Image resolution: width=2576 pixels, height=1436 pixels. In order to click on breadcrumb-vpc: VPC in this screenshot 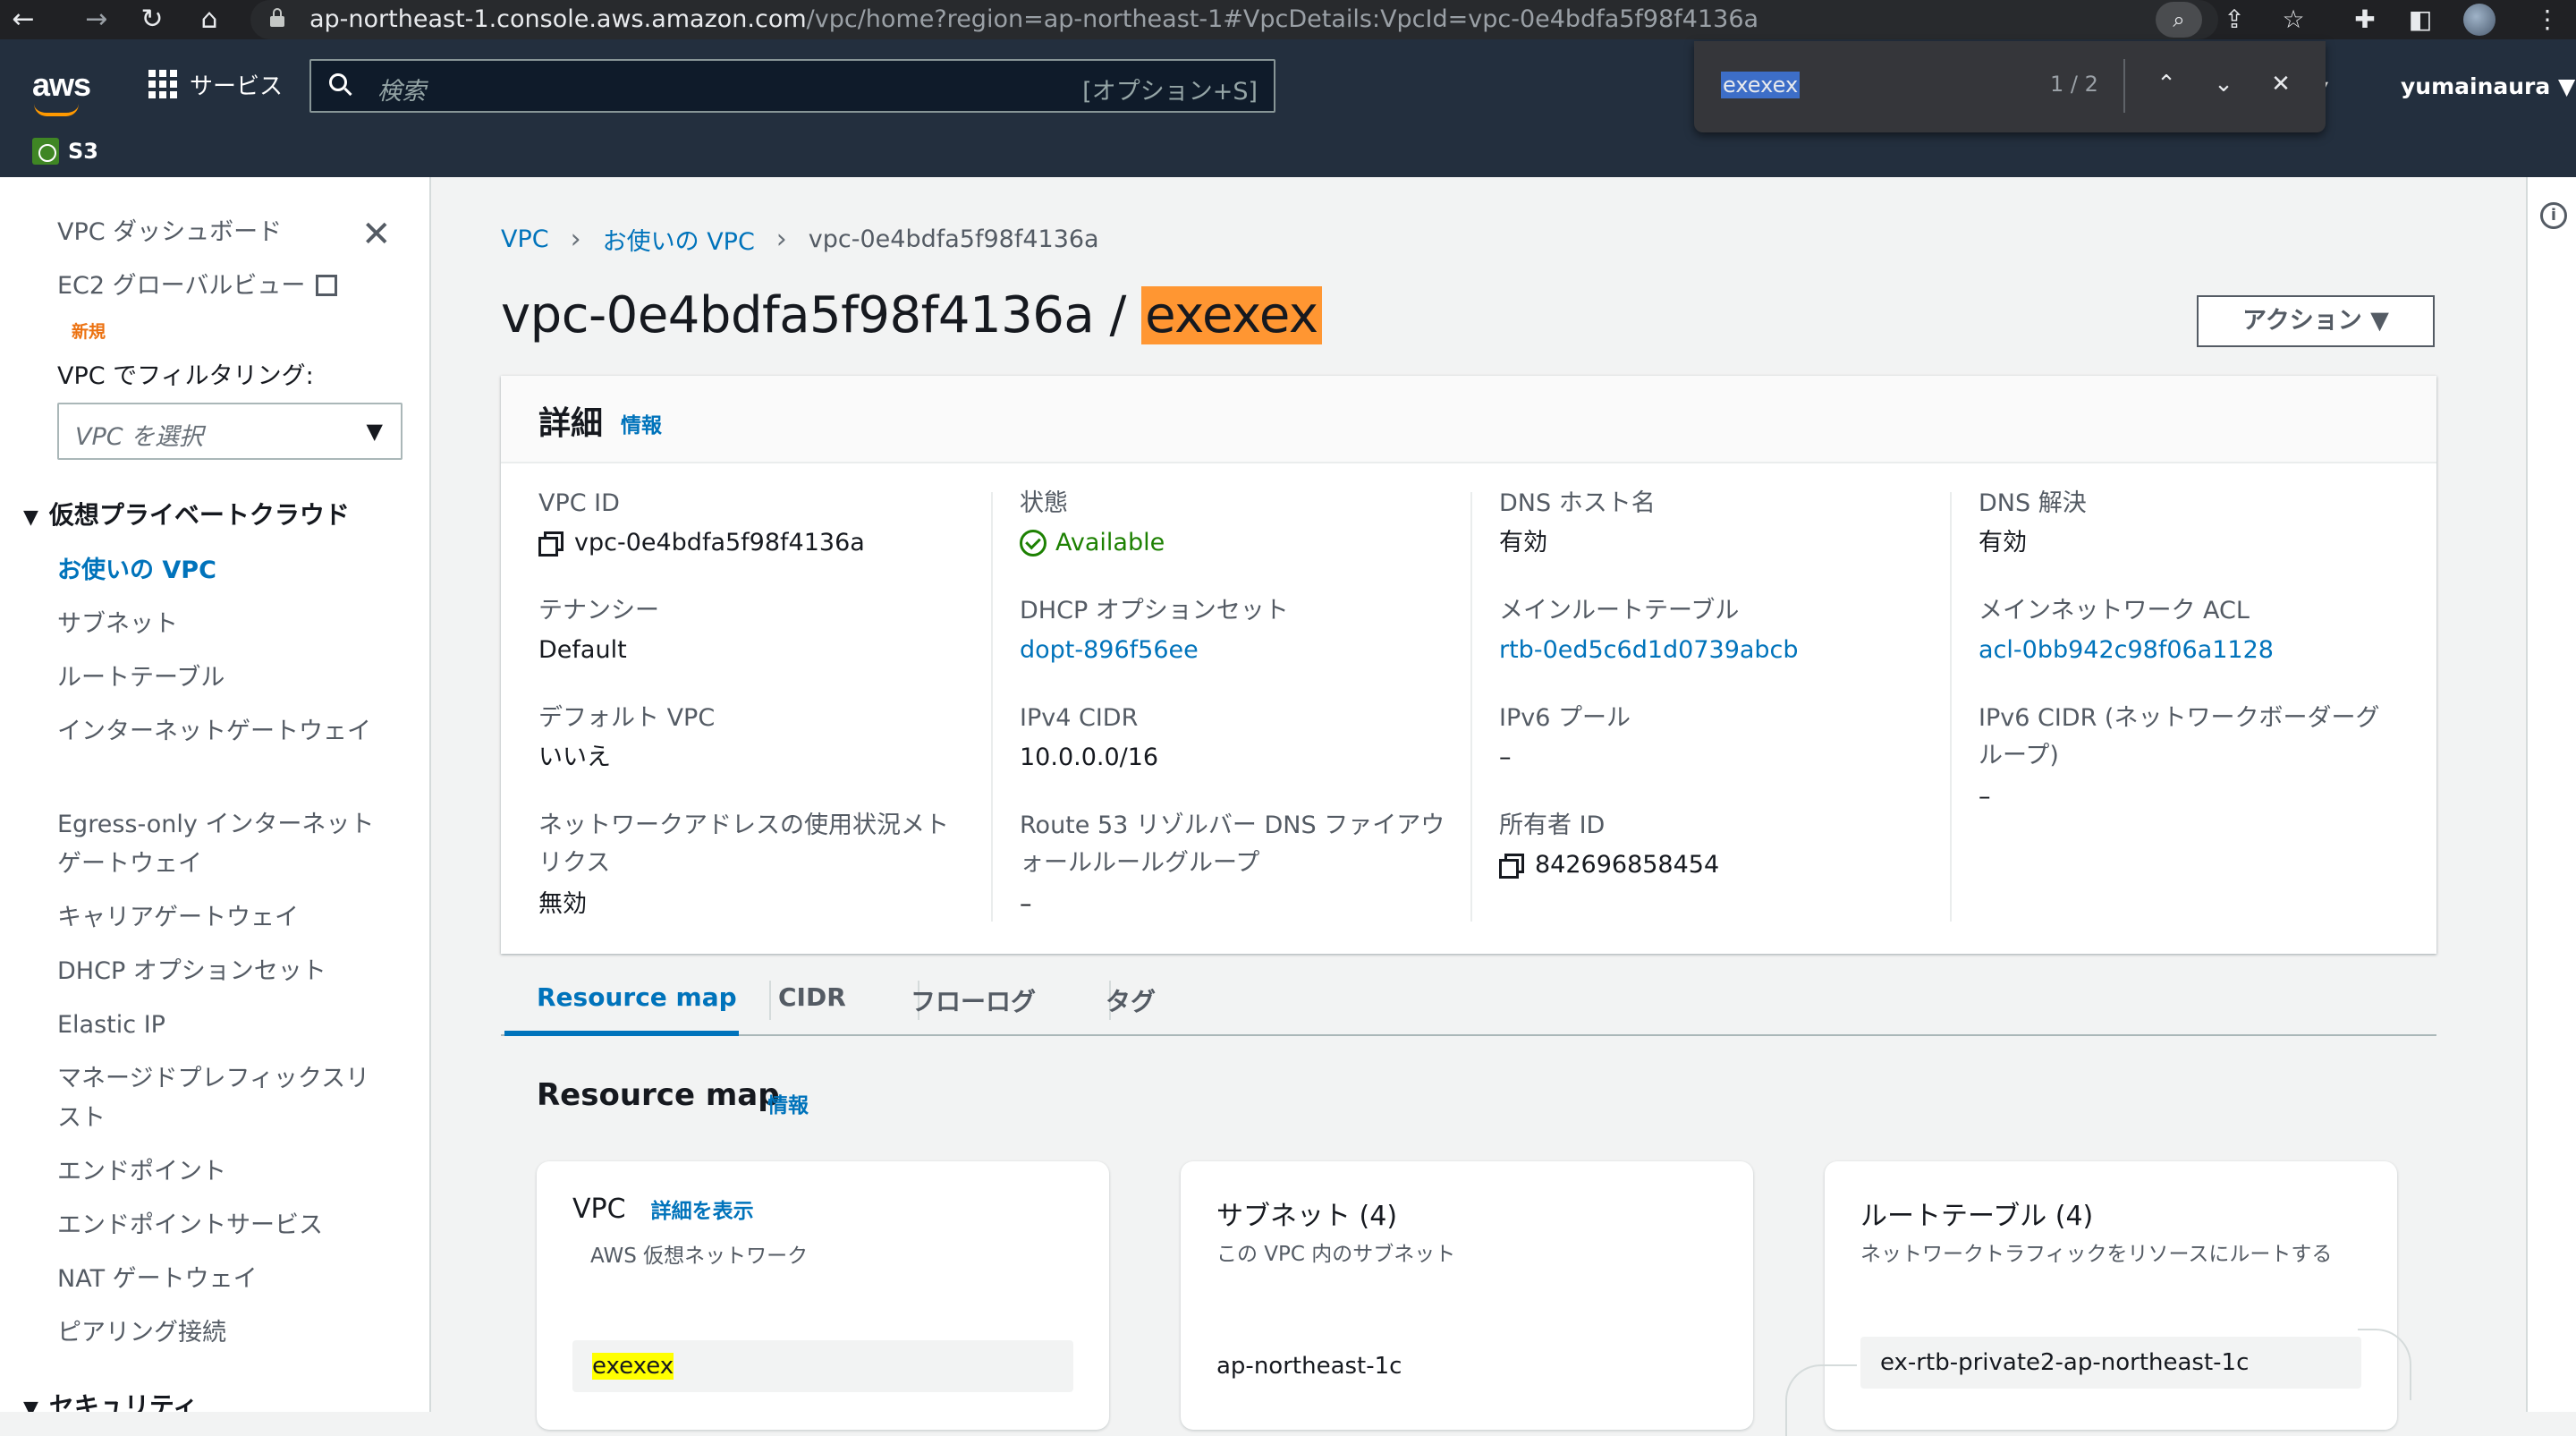, I will do `click(525, 239)`.